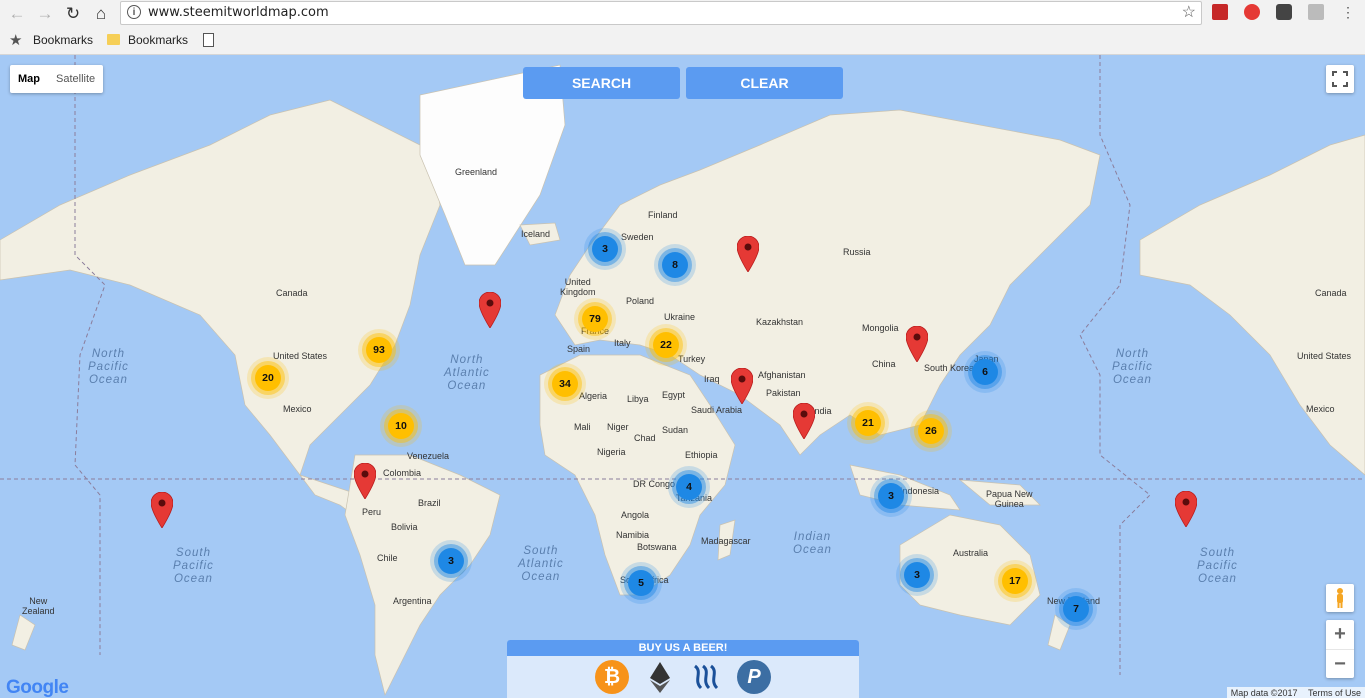  Describe the element at coordinates (134, 12) in the screenshot. I see `info-icon: i` at that location.